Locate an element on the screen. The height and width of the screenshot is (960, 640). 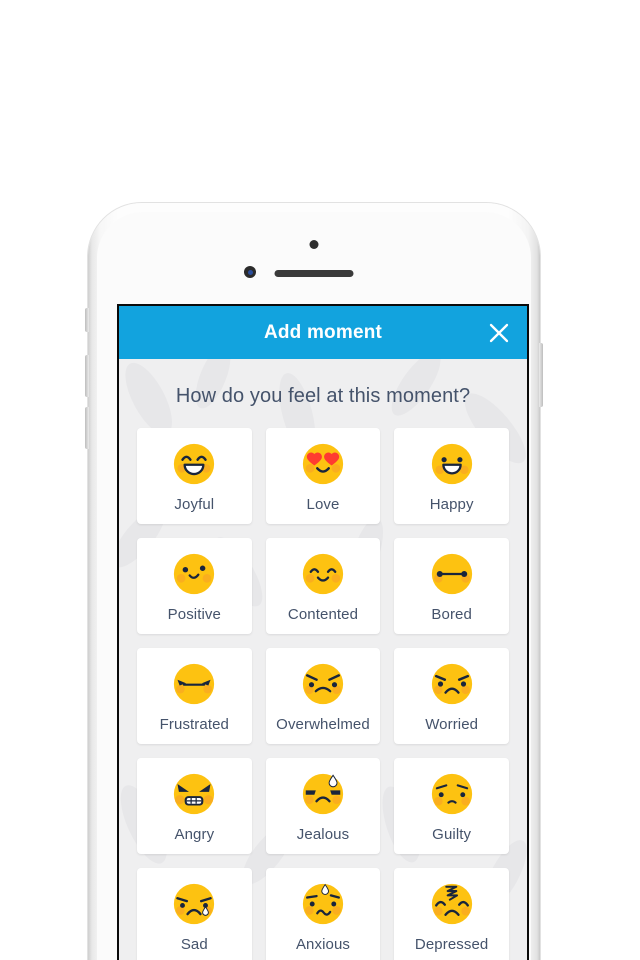
depressed-face-icon is located at coordinates (451, 904).